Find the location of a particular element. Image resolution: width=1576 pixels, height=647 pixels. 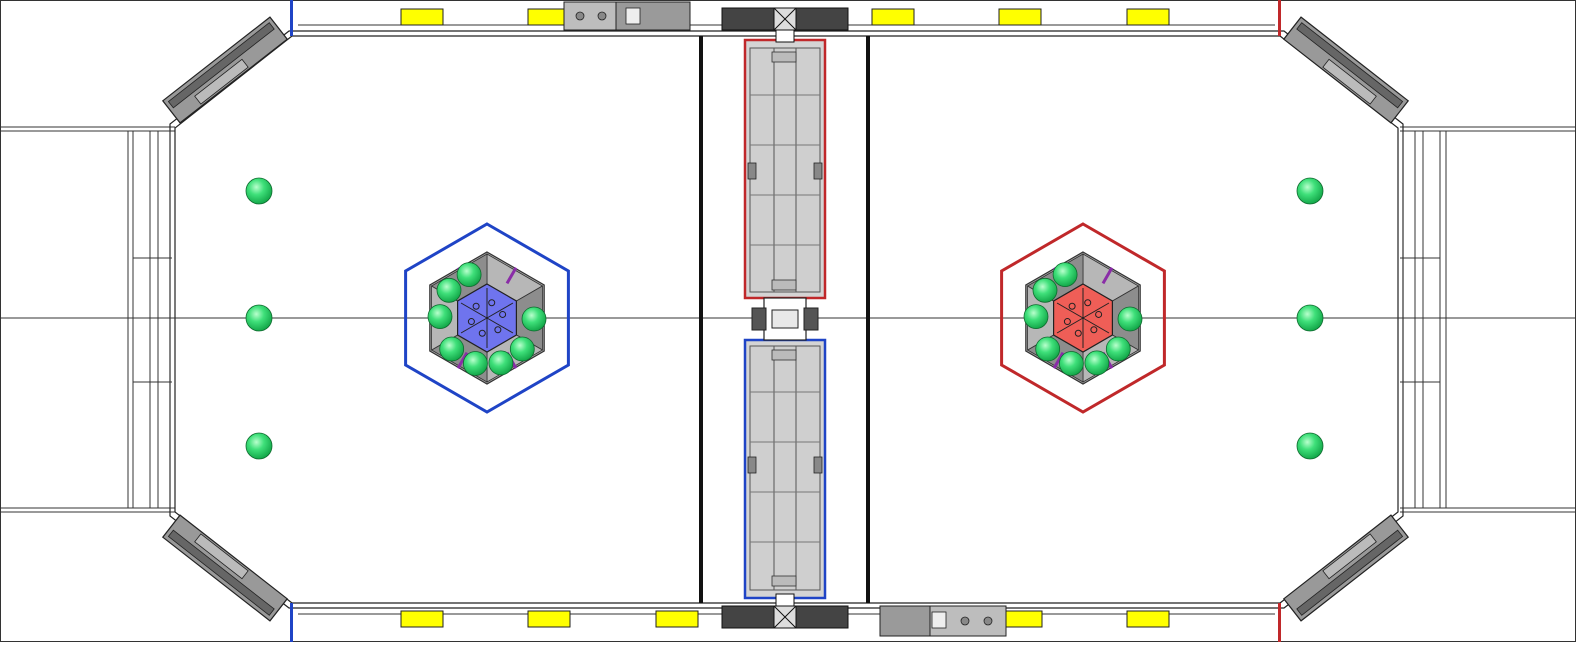

corner-net-top-right is located at coordinates (1346, 70).